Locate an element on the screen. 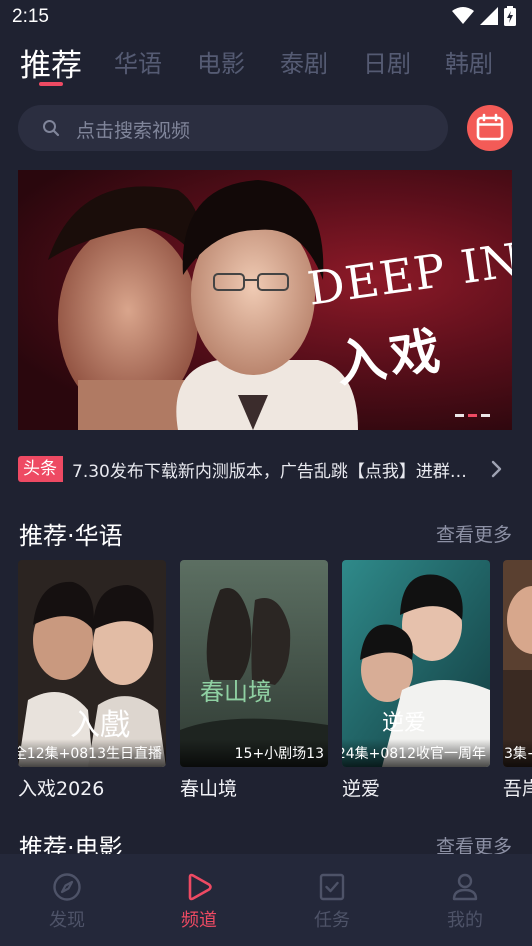 This screenshot has height=946, width=532. episode-caption: 15+小剧场13 is located at coordinates (279, 754).